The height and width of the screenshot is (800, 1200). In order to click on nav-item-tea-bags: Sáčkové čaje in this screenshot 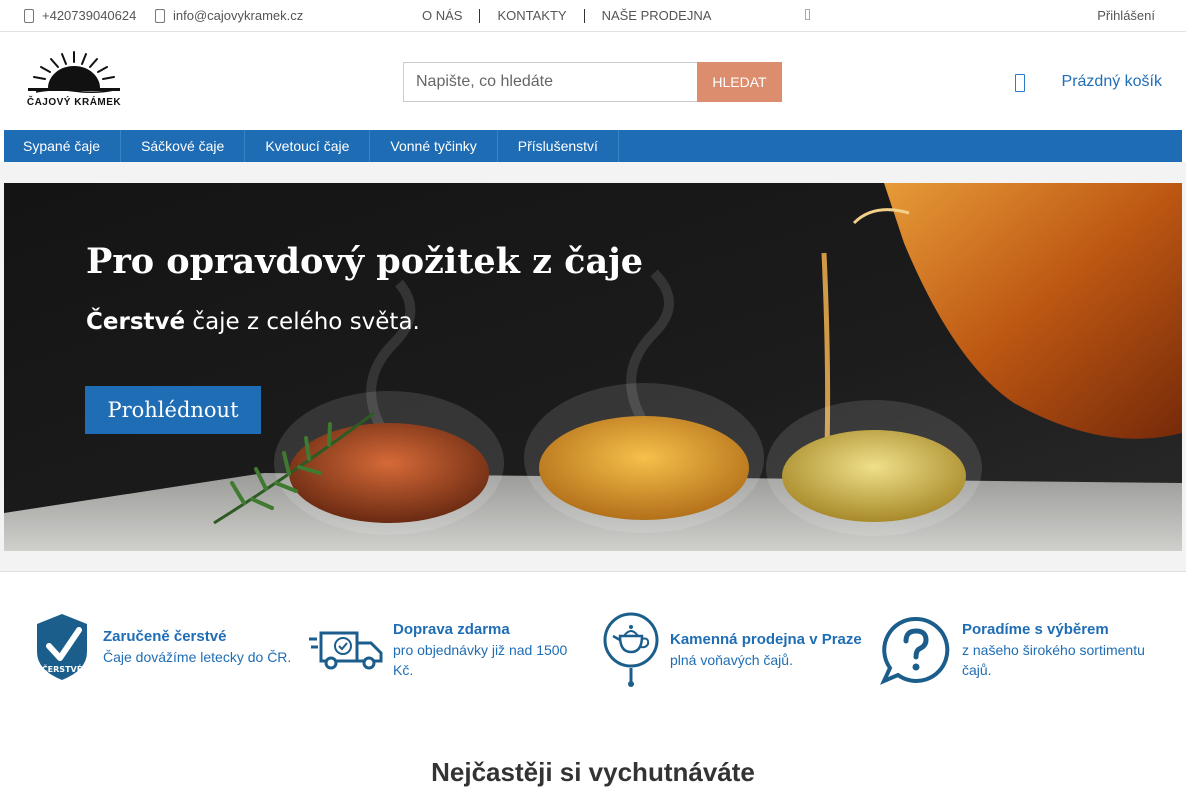, I will do `click(183, 146)`.